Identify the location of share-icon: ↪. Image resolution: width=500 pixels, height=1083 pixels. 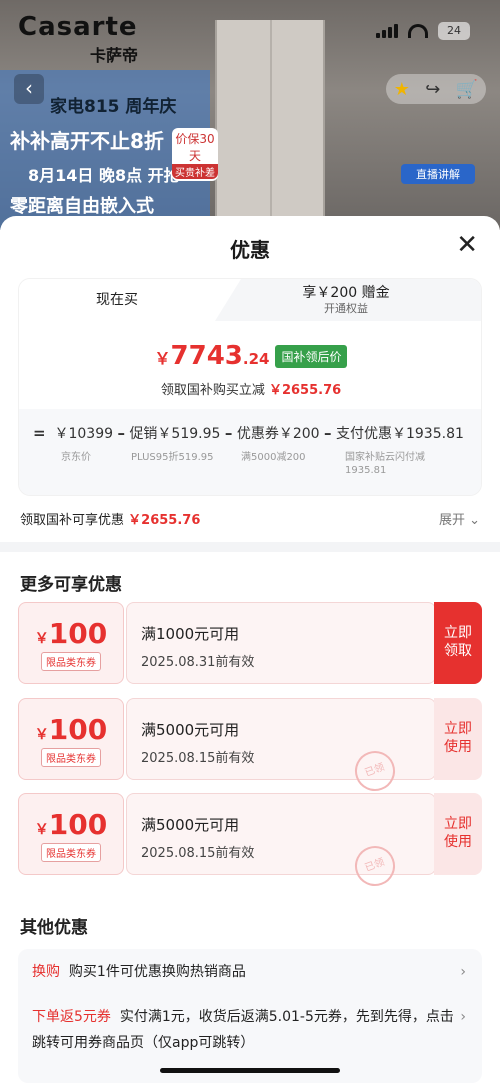
(432, 89).